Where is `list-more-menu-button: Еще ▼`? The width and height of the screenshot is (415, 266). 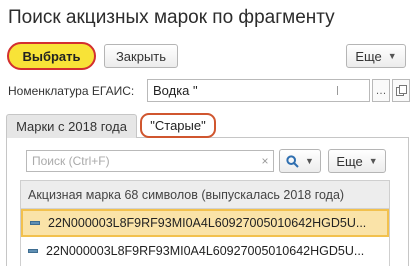 list-more-menu-button: Еще ▼ is located at coordinates (357, 161).